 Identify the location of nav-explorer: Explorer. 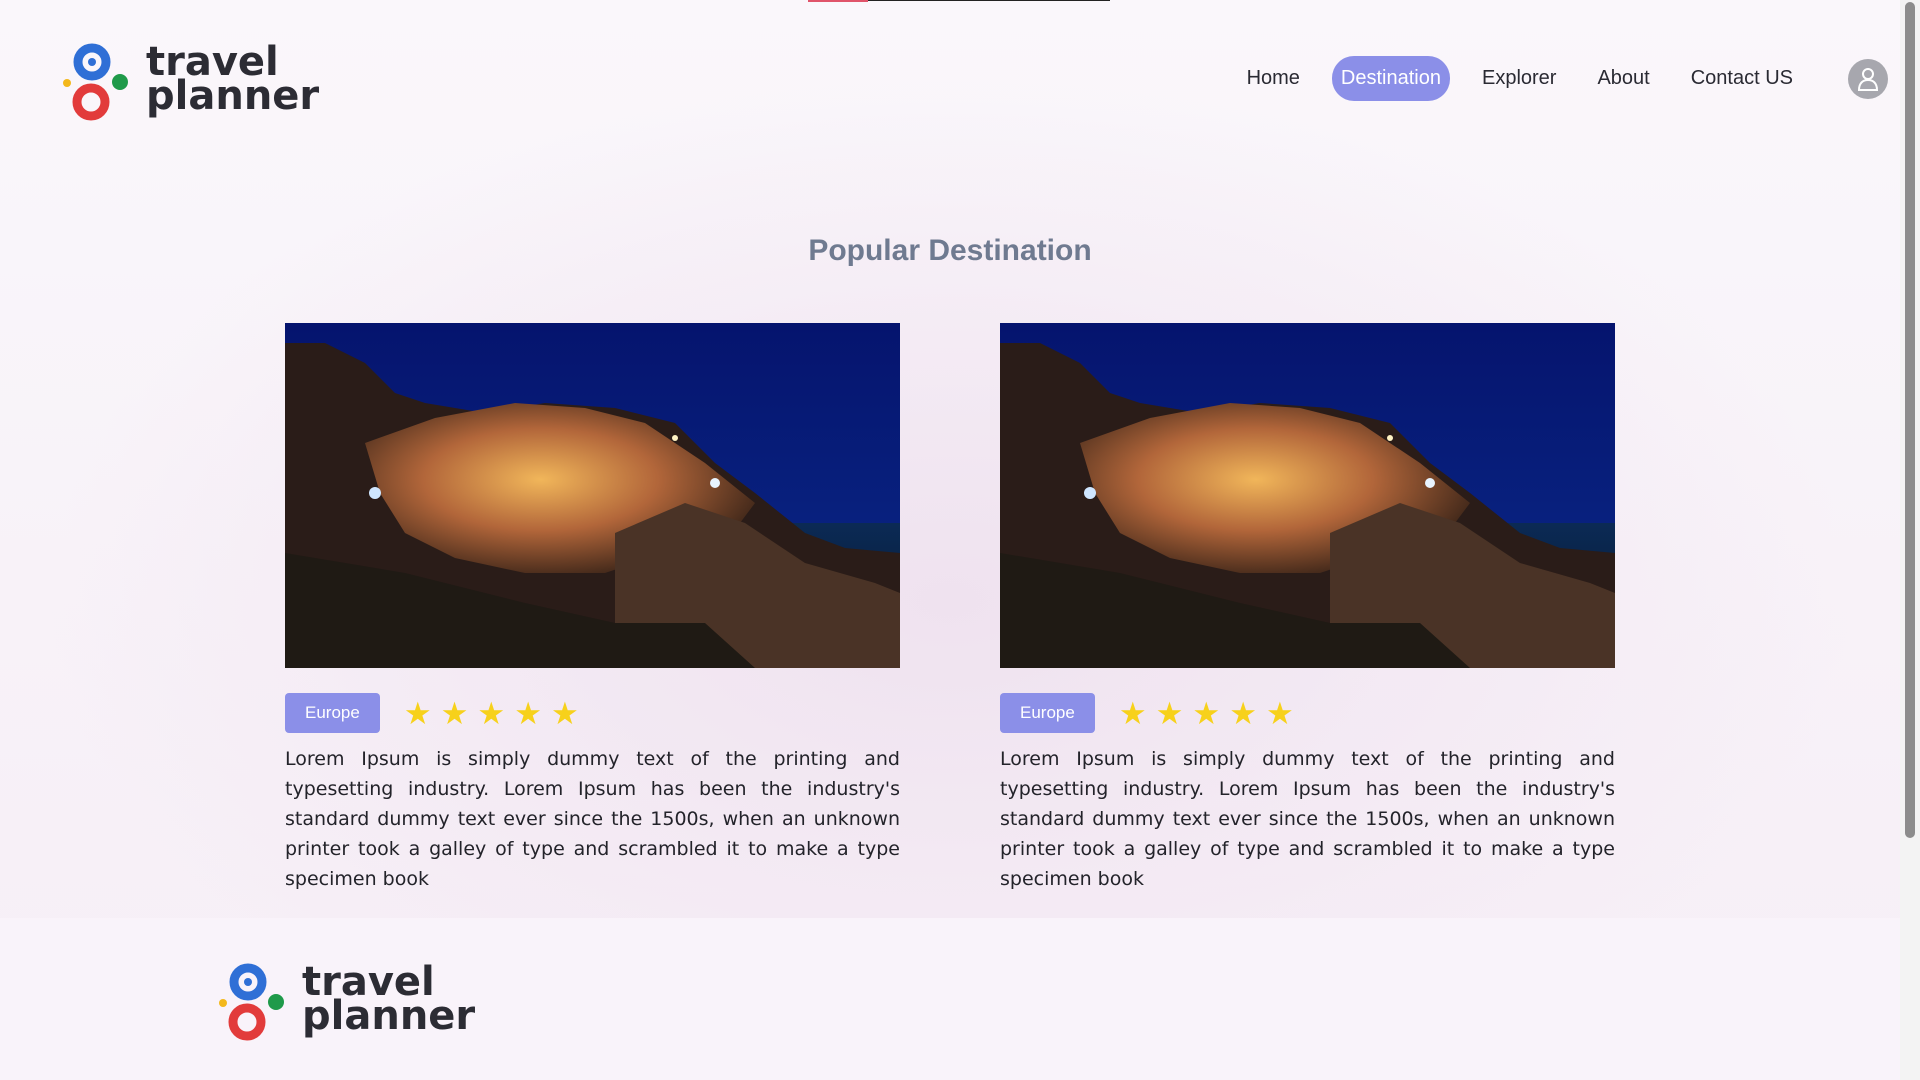
(1519, 78).